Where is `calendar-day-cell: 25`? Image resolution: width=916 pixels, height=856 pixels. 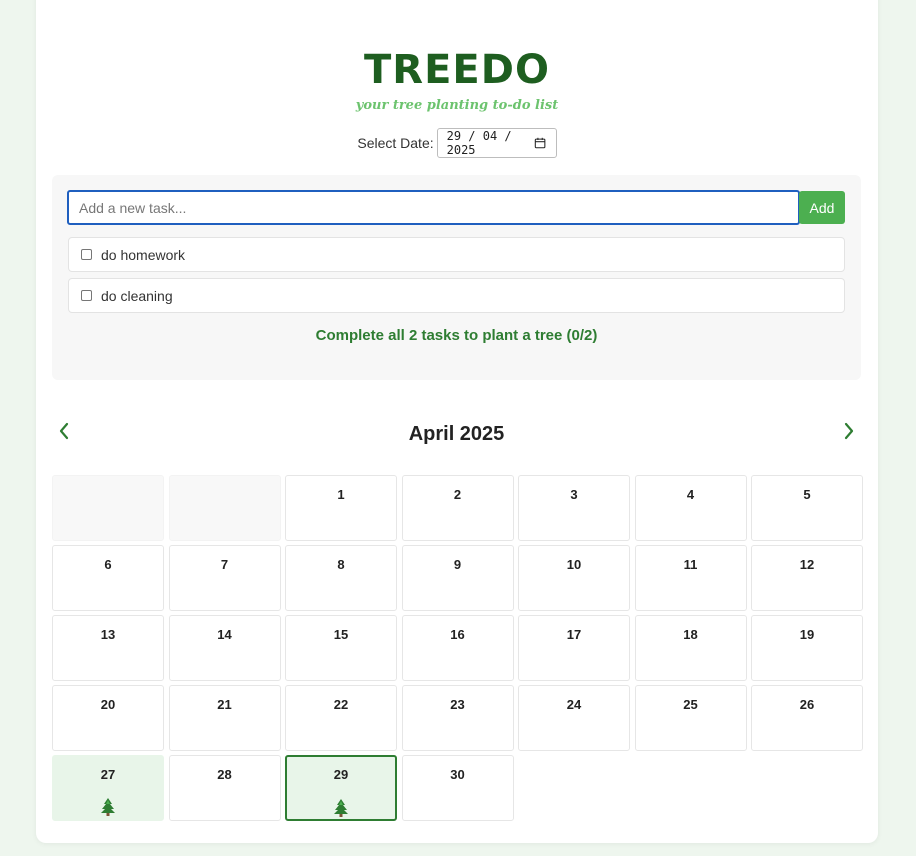
calendar-day-cell: 25 is located at coordinates (690, 718).